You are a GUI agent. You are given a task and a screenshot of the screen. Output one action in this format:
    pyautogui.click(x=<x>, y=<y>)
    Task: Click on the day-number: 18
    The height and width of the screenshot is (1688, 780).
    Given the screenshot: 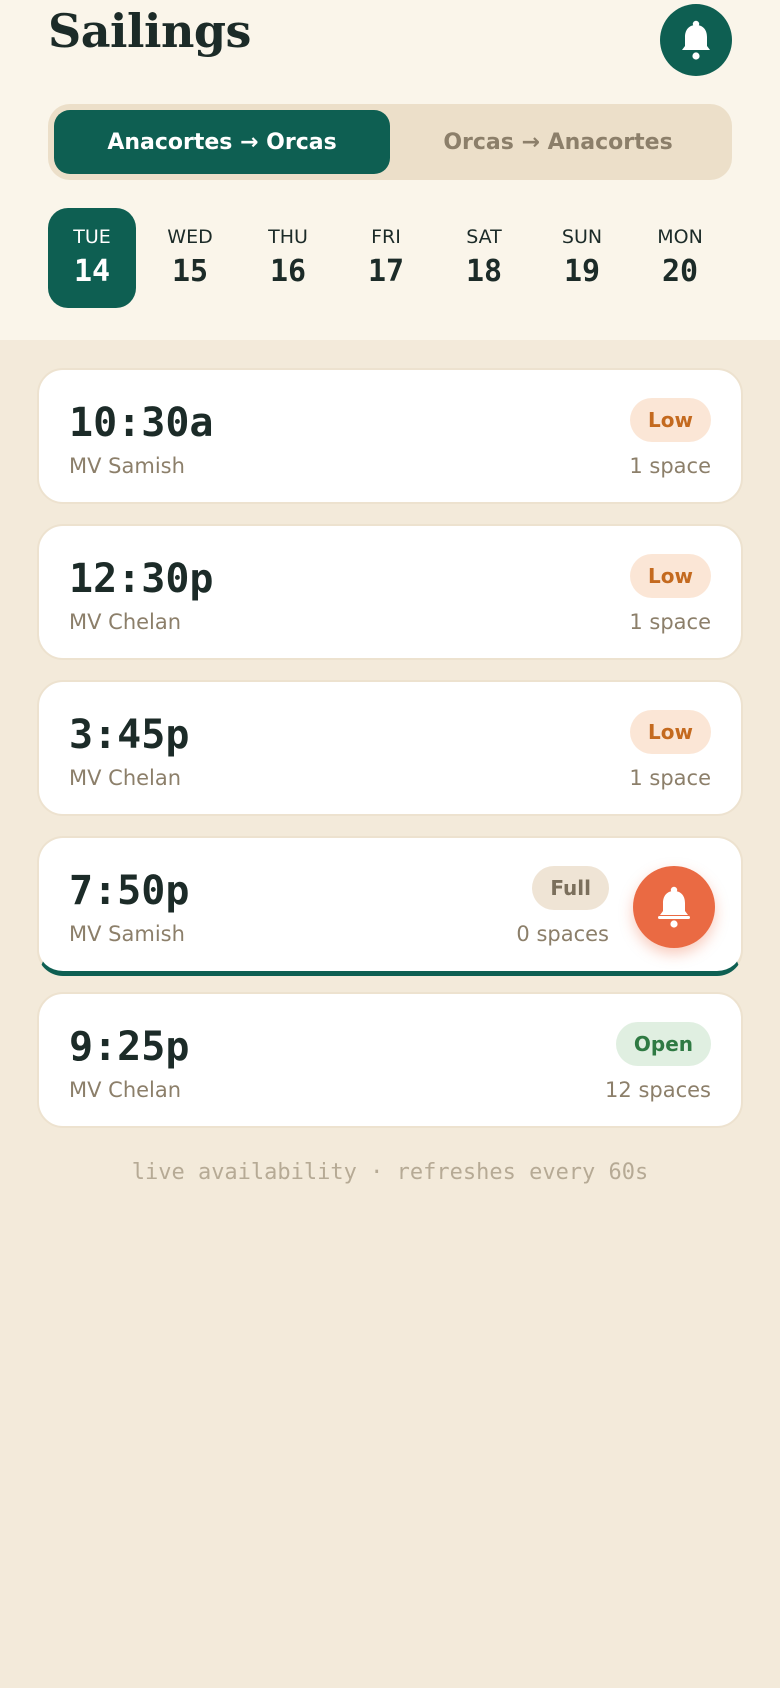 What is the action you would take?
    pyautogui.click(x=484, y=271)
    